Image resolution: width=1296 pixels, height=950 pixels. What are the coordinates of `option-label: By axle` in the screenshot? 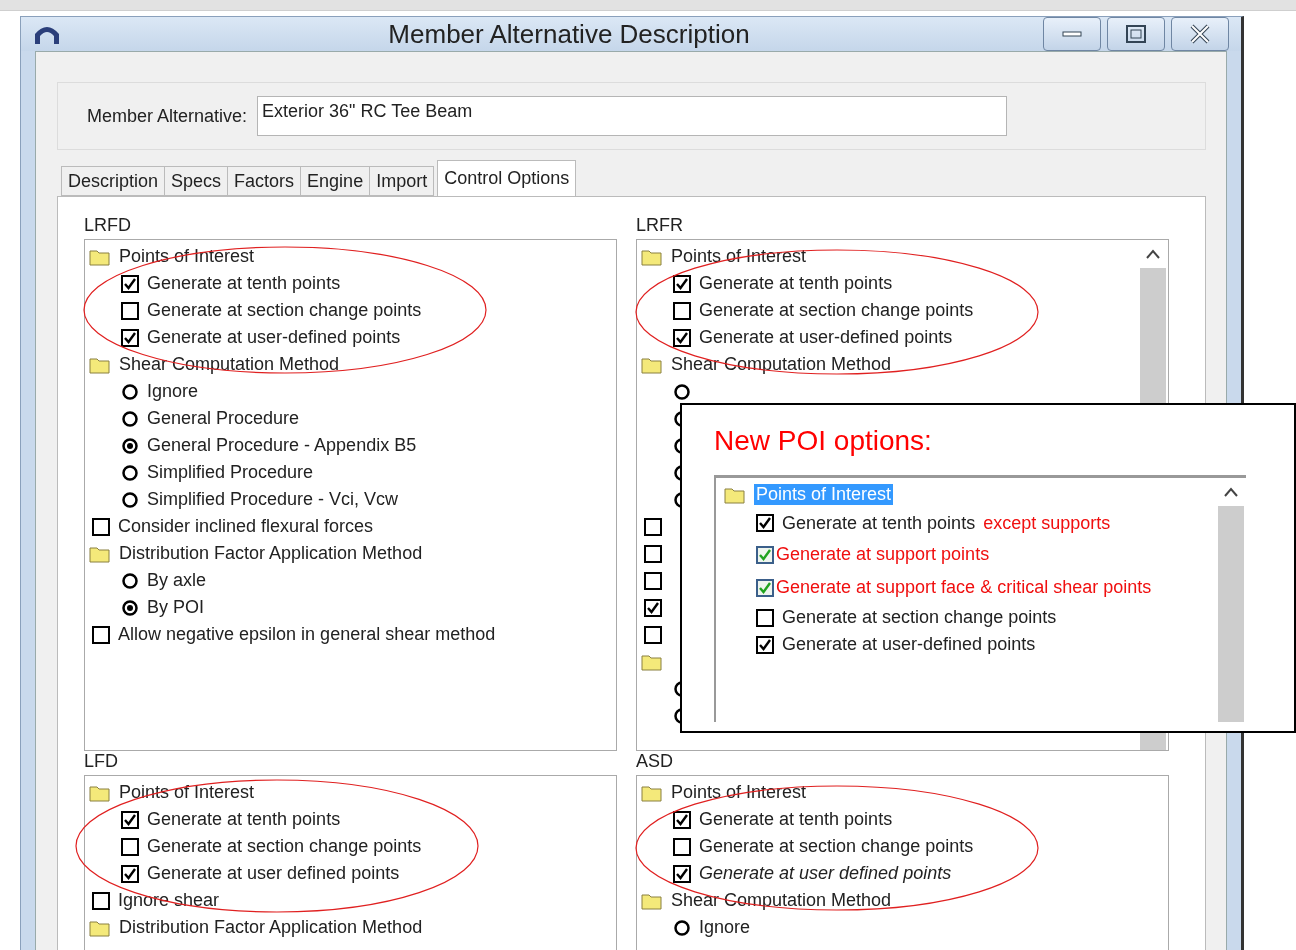 It's located at (177, 580).